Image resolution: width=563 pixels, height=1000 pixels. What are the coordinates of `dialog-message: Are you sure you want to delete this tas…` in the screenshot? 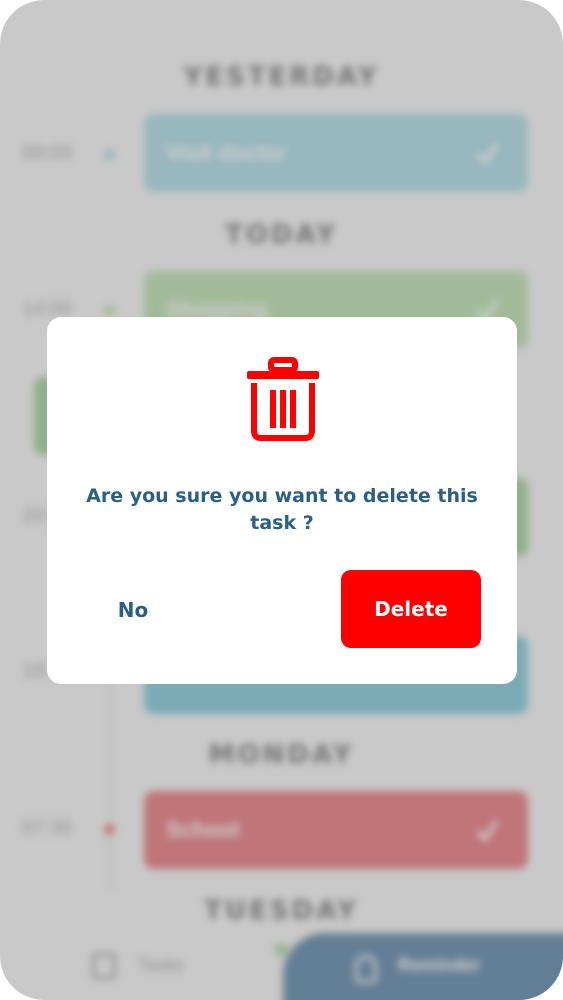 It's located at (282, 509).